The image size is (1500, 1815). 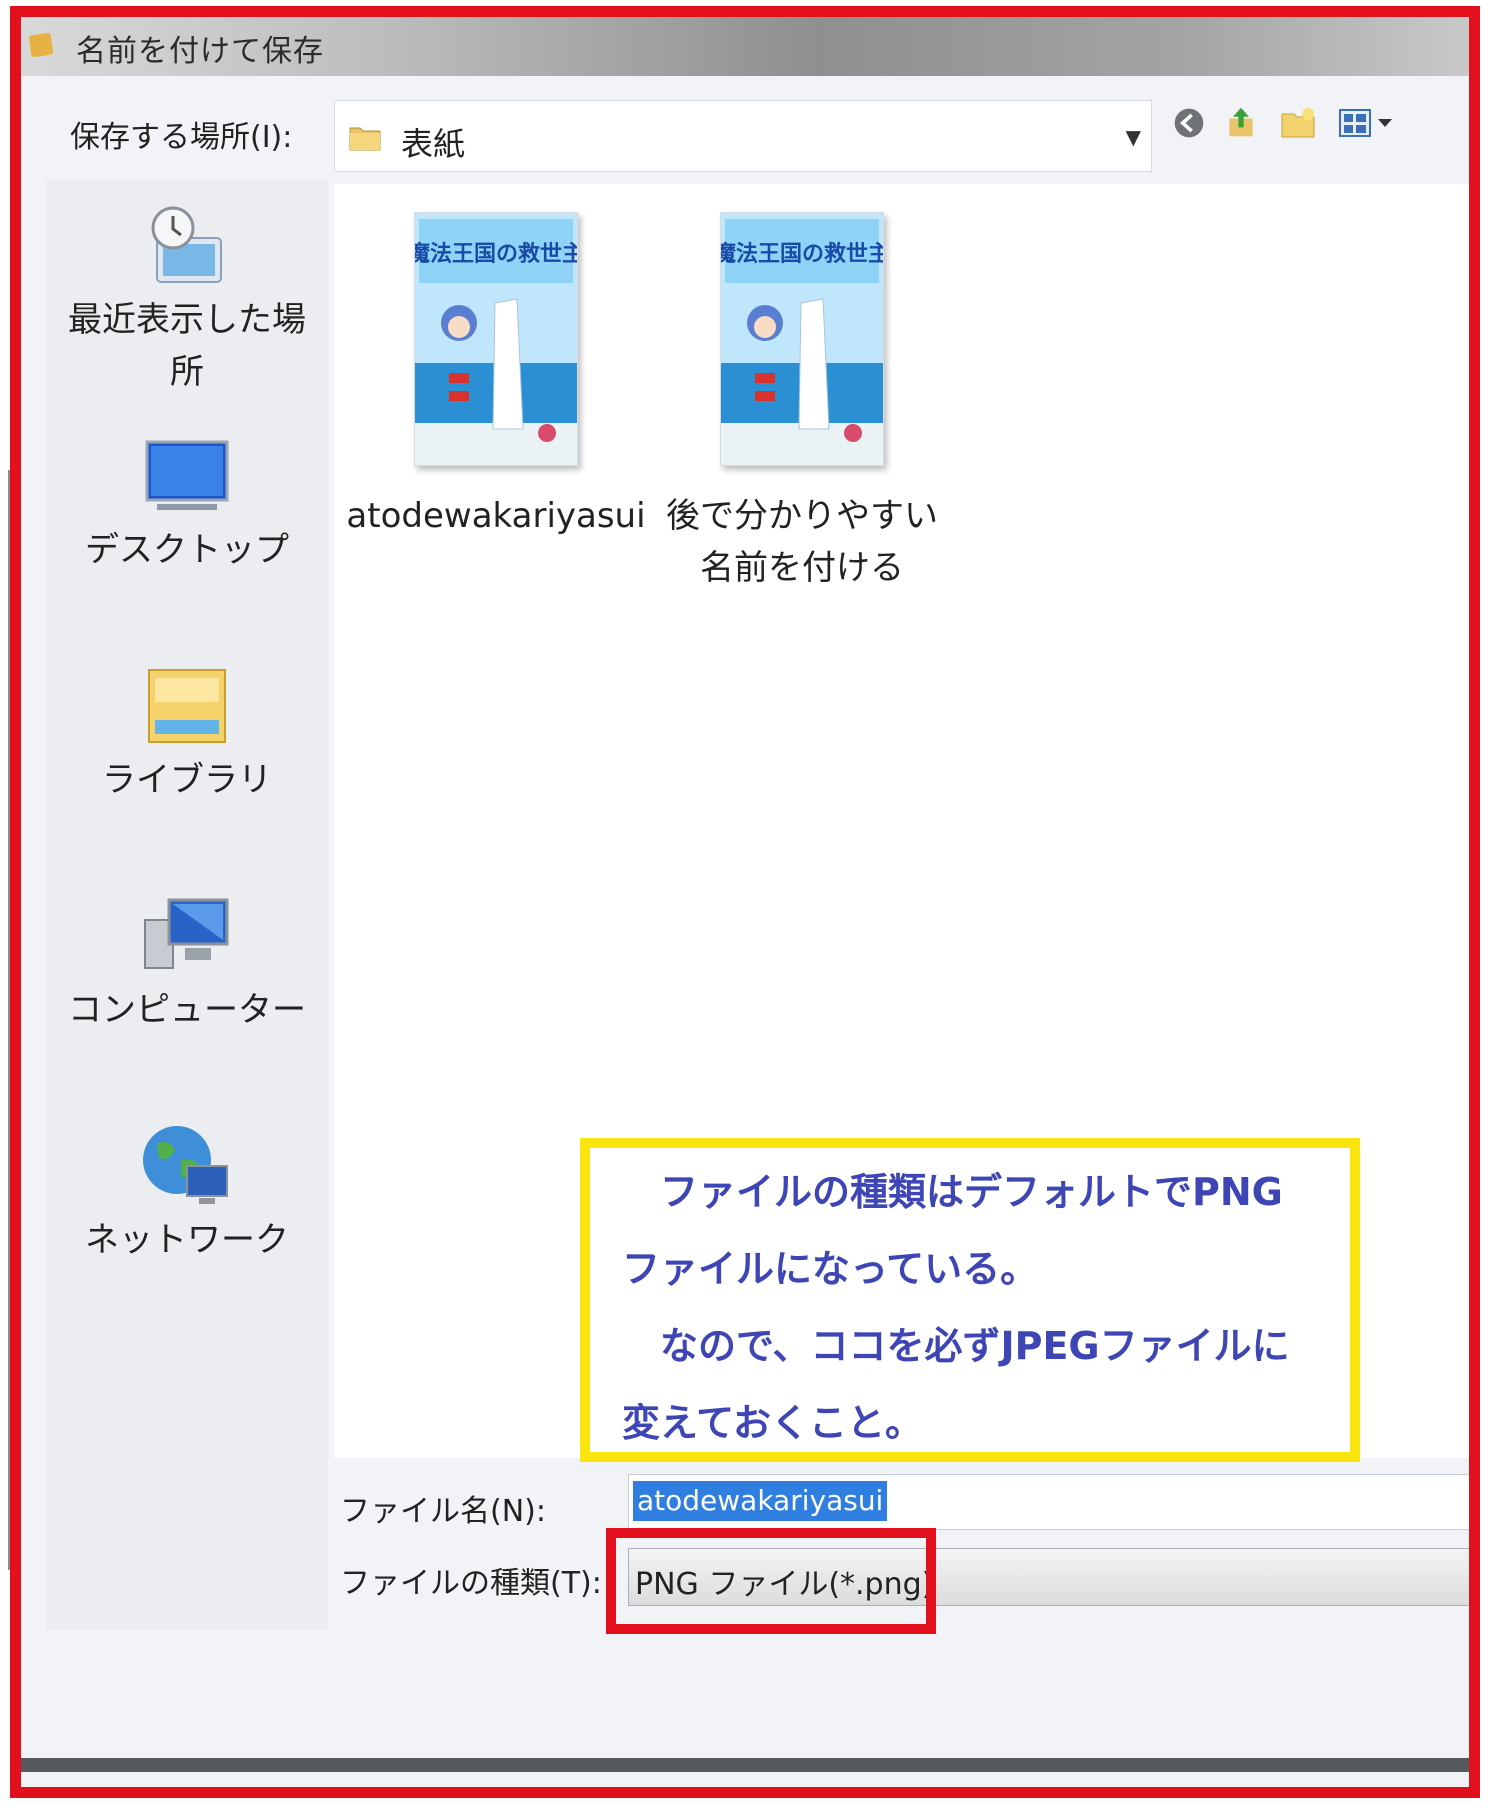 What do you see at coordinates (771, 1581) in the screenshot?
I see `file-type-highlight` at bounding box center [771, 1581].